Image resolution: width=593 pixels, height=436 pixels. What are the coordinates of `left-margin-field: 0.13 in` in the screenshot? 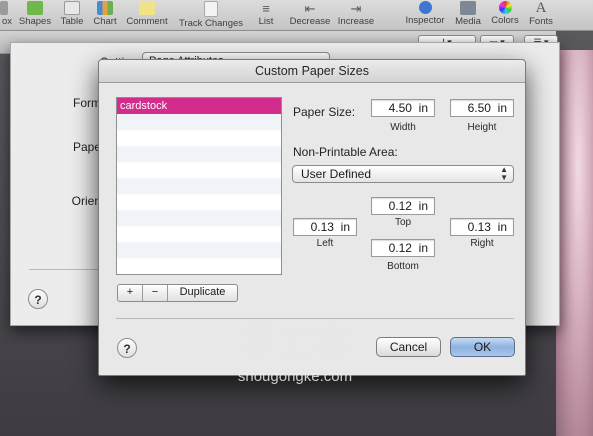 It's located at (325, 227).